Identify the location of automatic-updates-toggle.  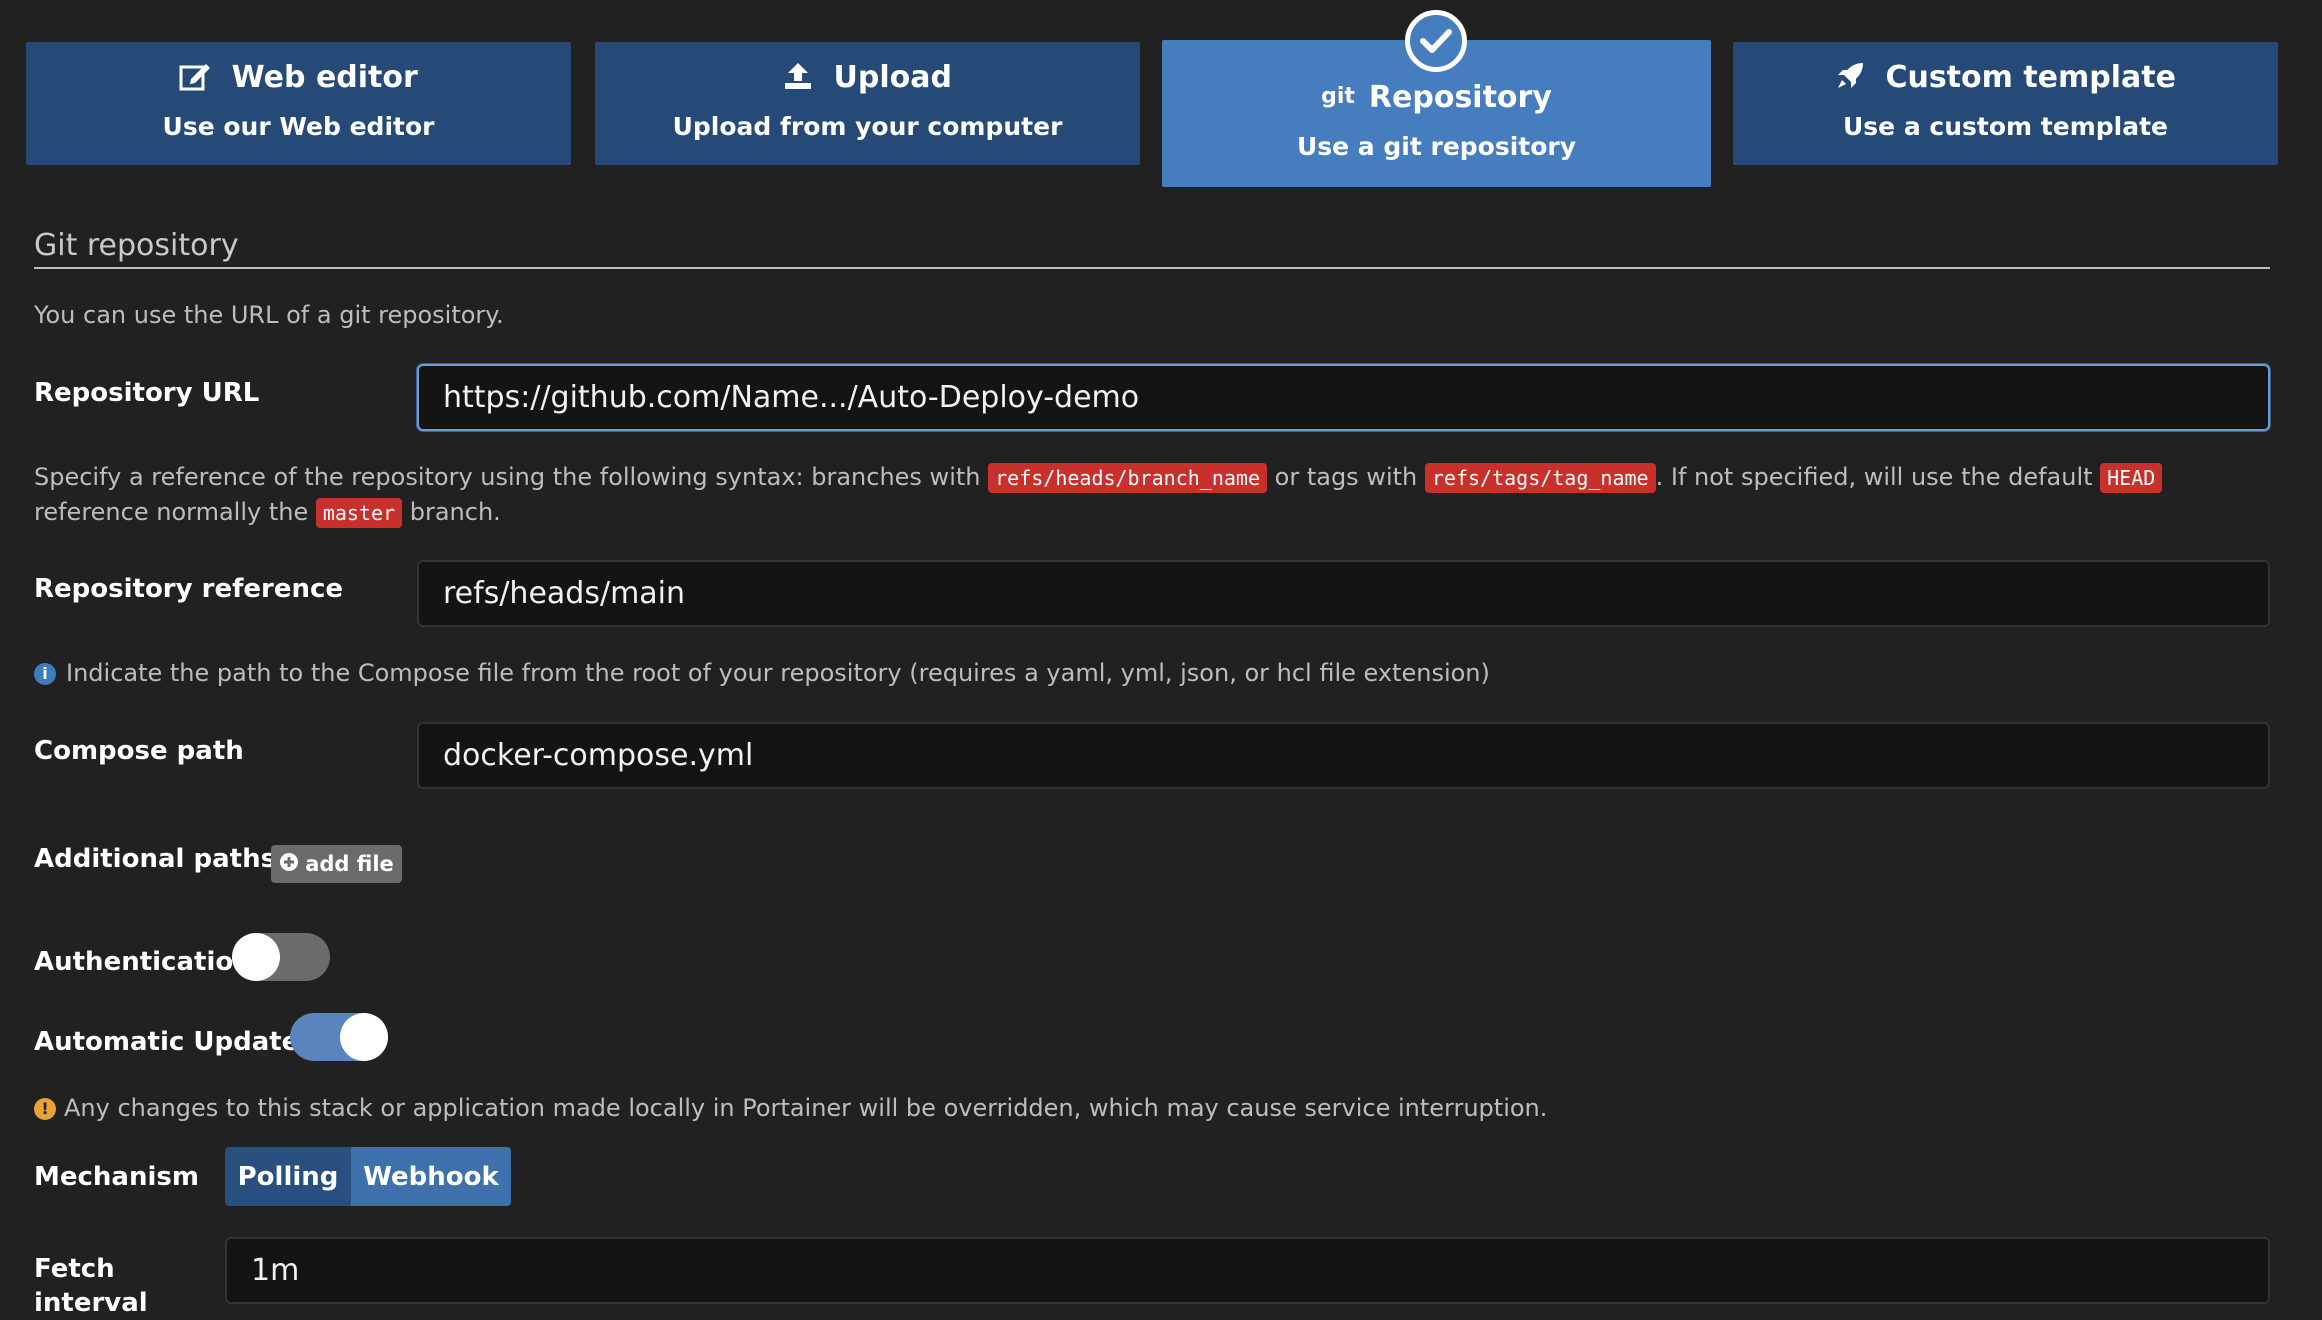
(339, 1037).